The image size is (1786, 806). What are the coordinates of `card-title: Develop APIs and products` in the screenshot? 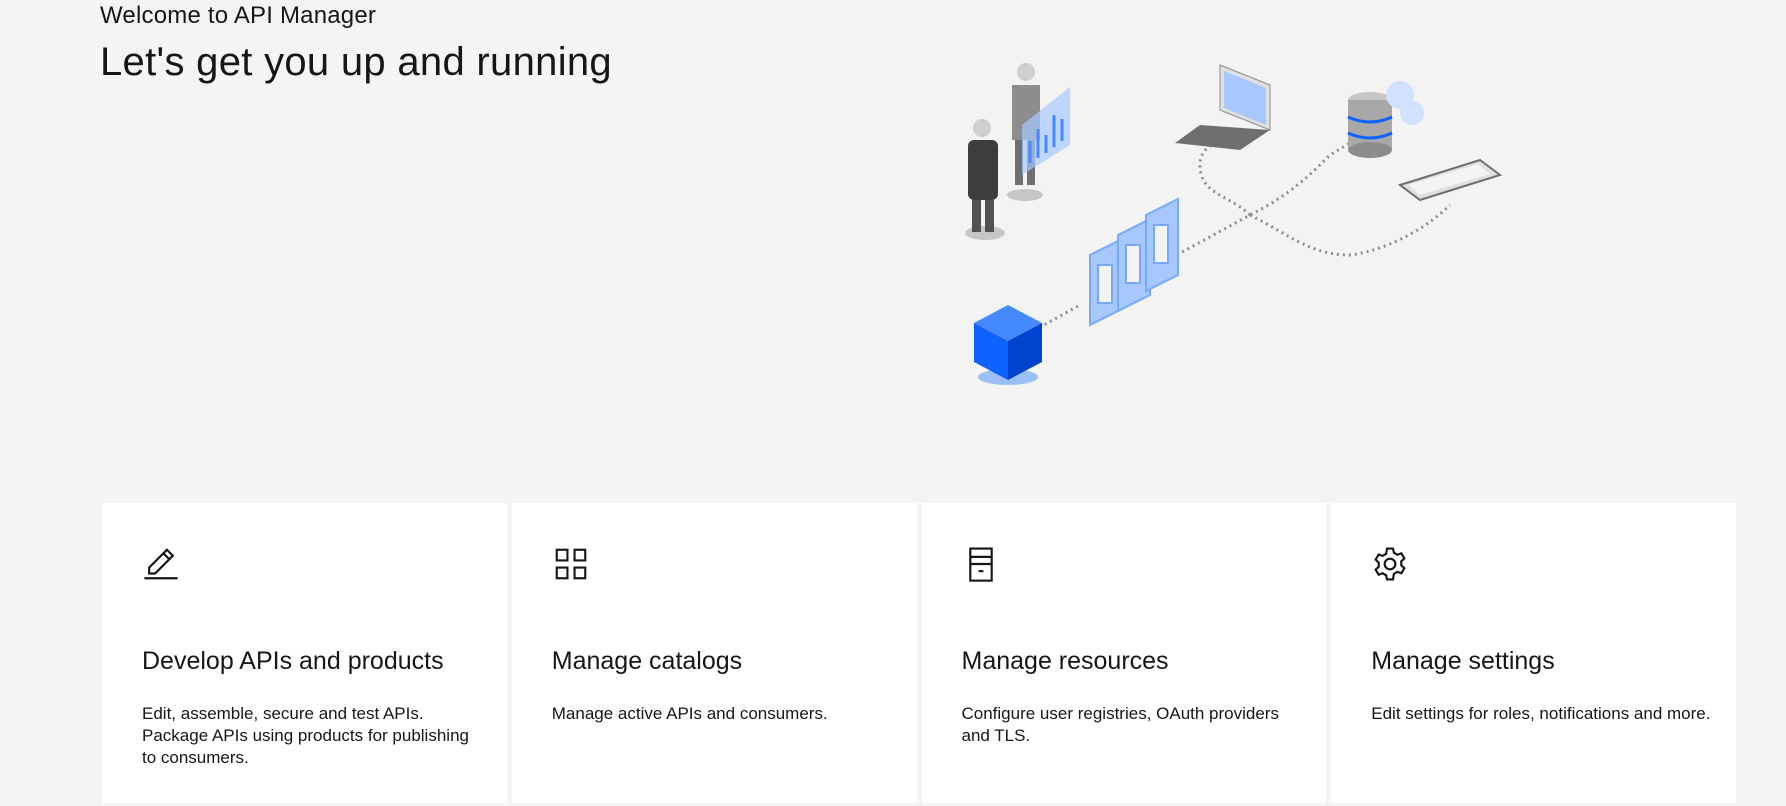 It's located at (293, 661).